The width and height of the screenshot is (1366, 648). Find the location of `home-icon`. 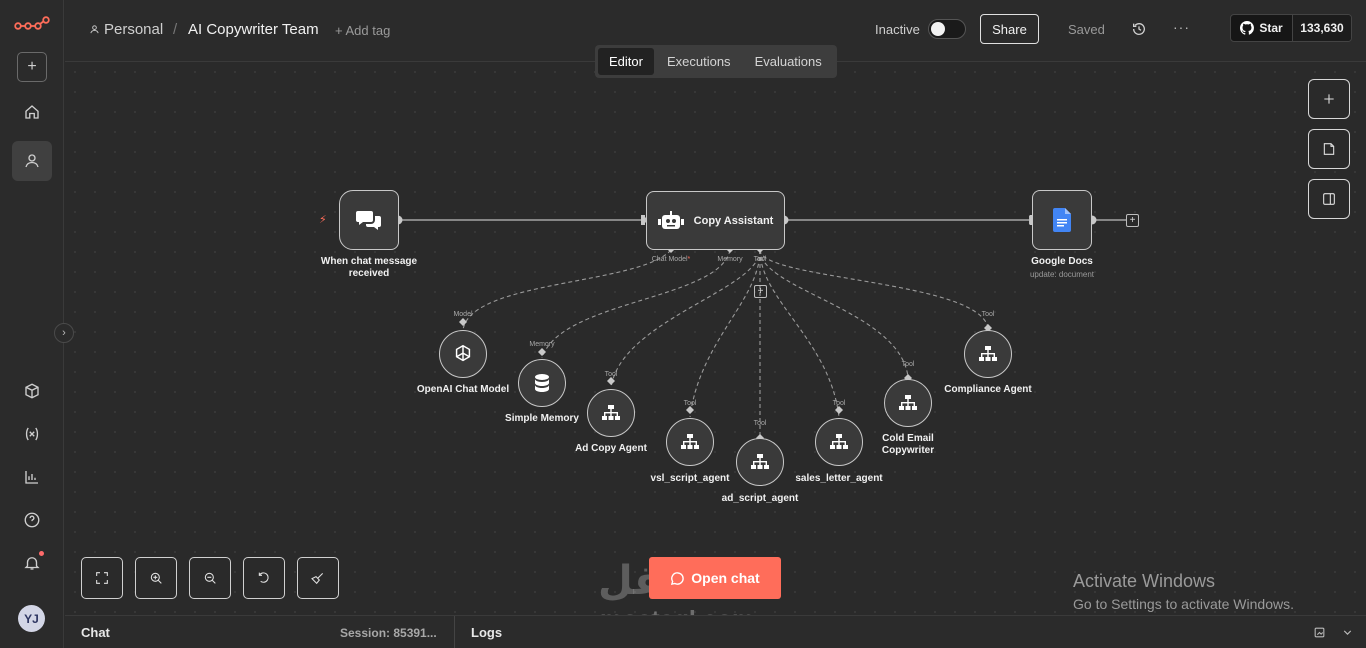

home-icon is located at coordinates (32, 112).